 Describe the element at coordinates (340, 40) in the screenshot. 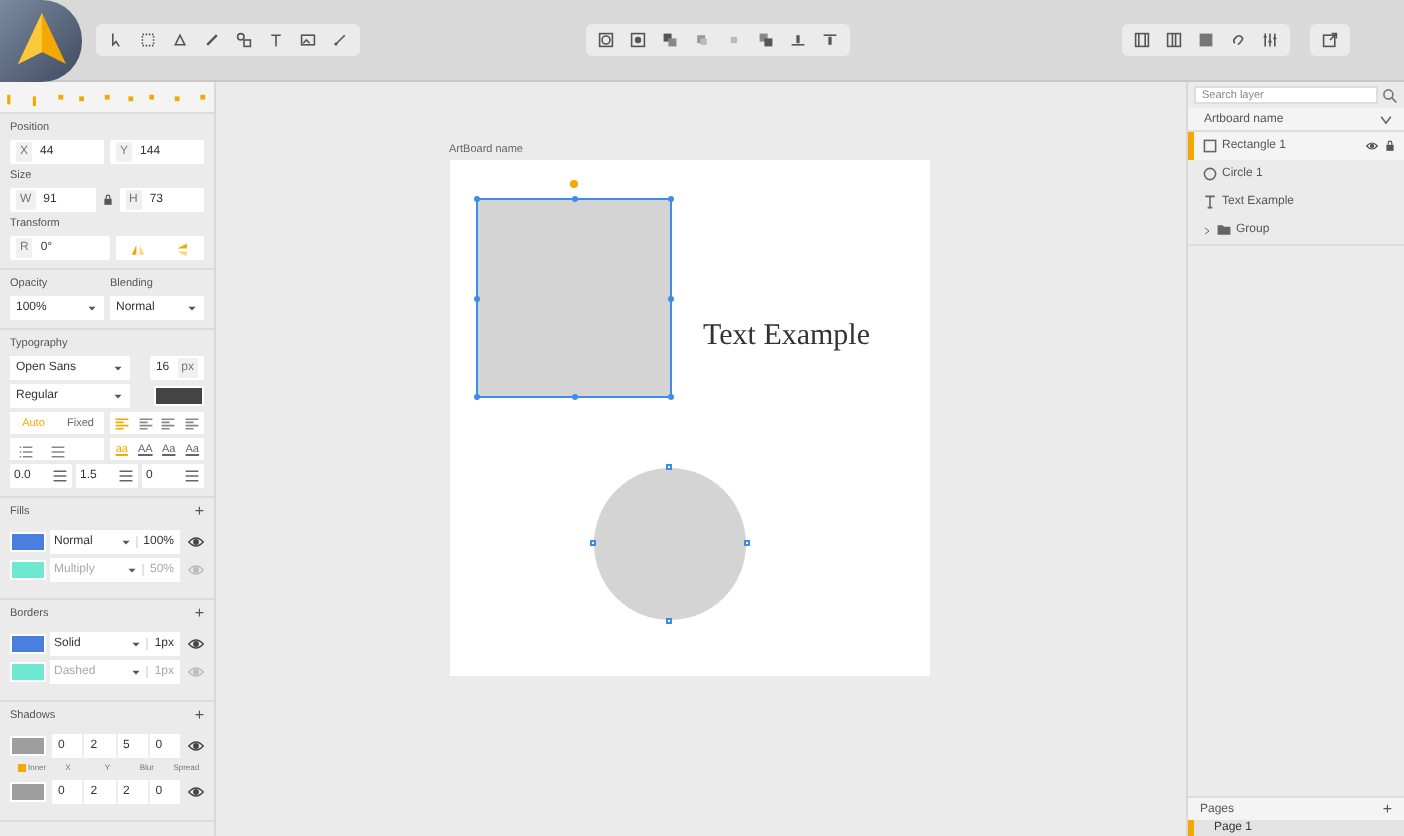

I see `brush-icon` at that location.